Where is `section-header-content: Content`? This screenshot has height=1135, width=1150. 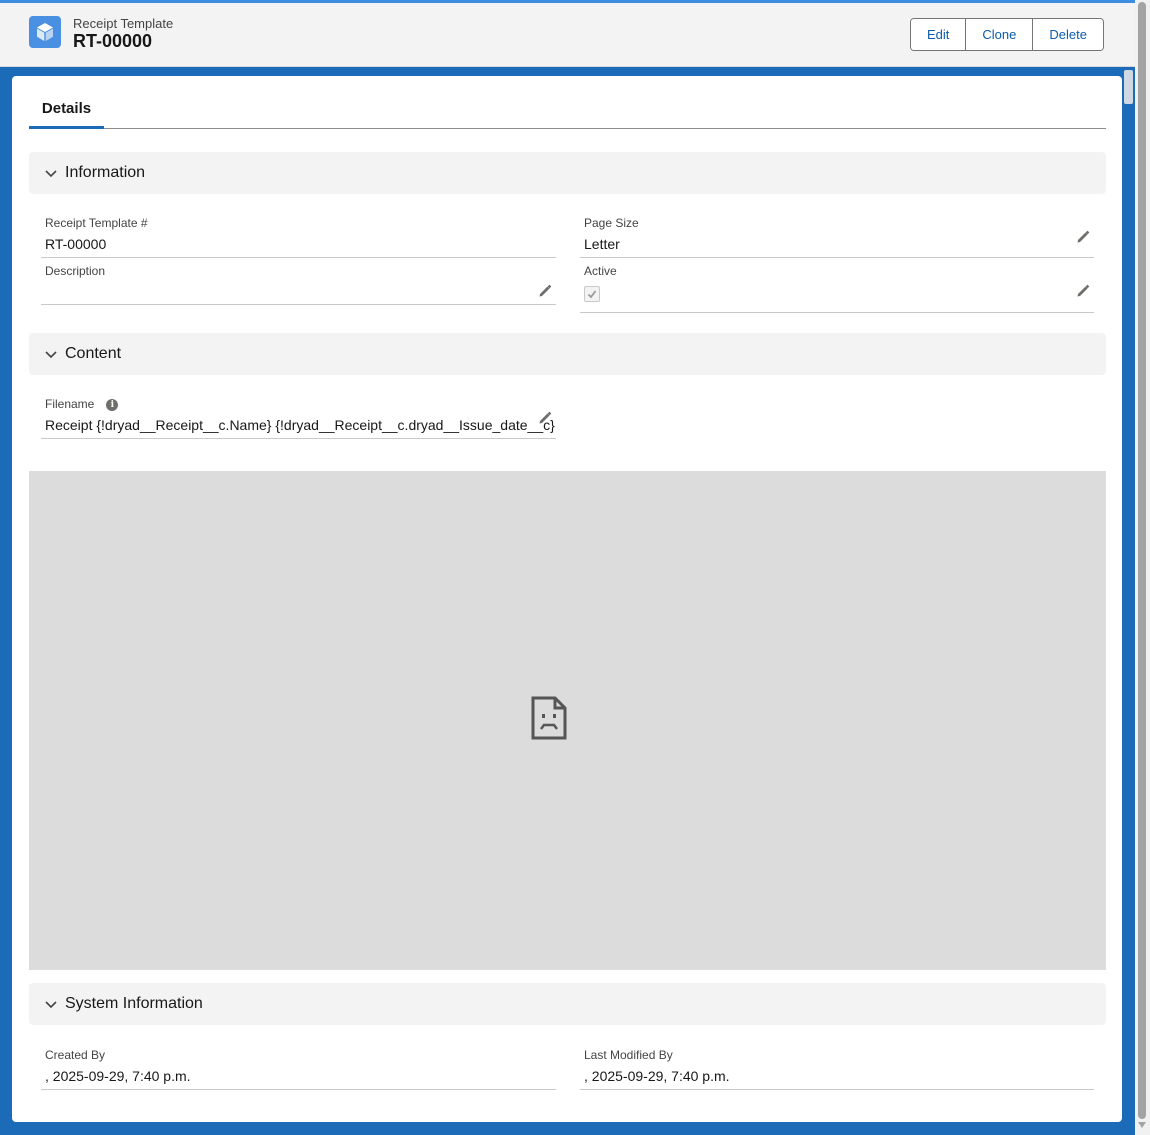 section-header-content: Content is located at coordinates (567, 354).